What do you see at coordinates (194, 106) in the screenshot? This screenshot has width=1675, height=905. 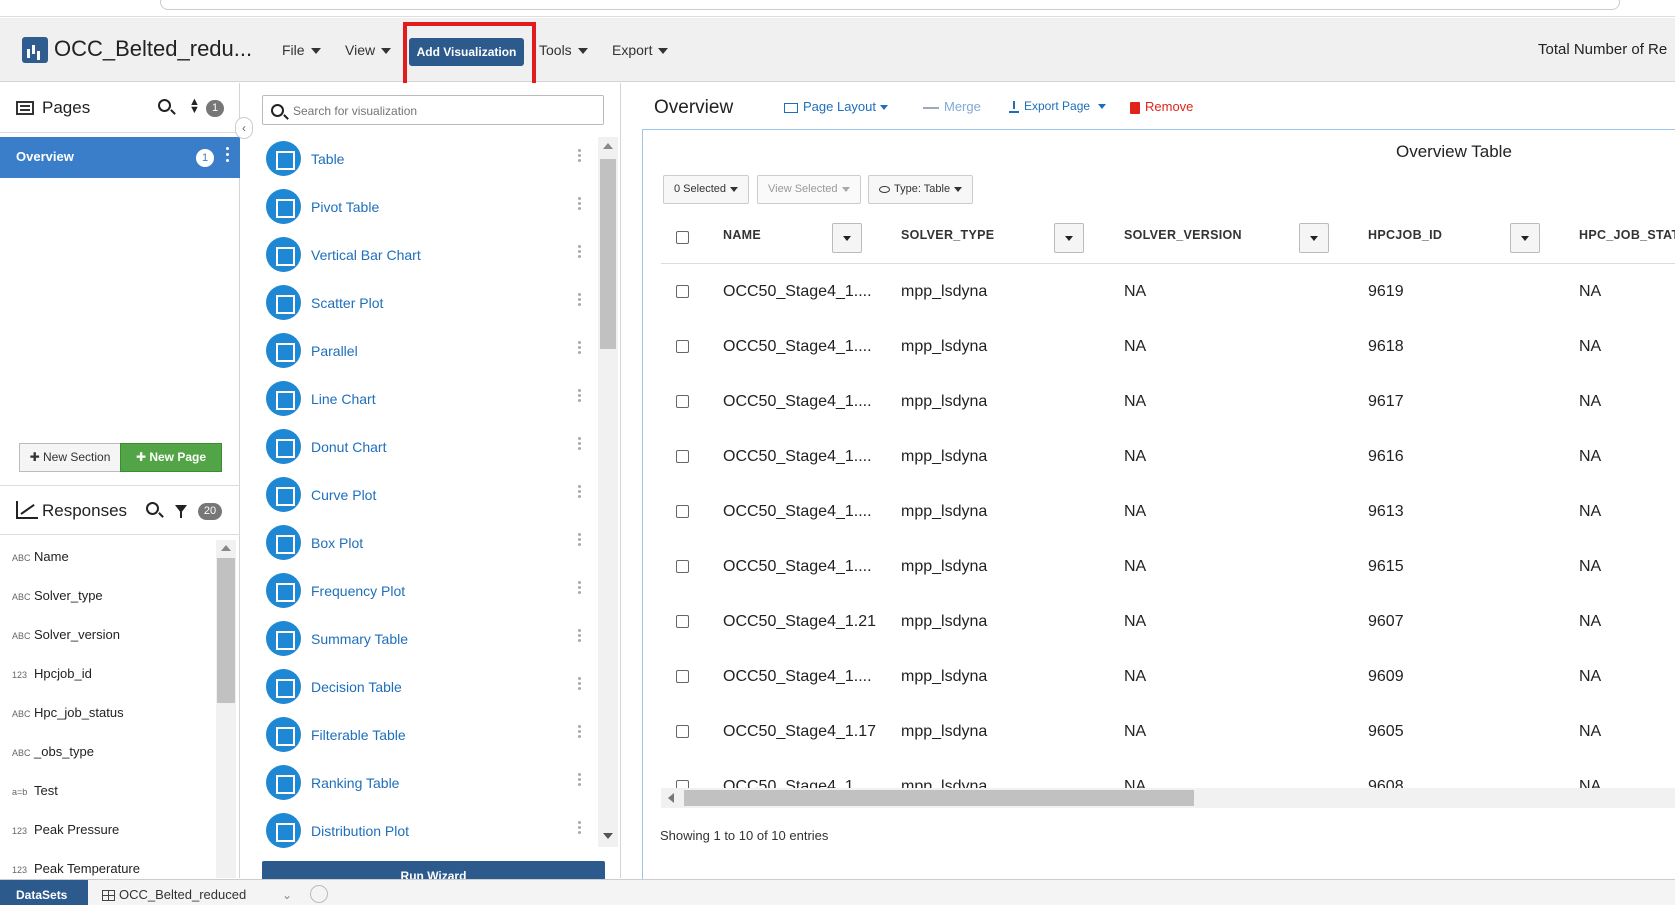 I see `sort-icon: ▲ ▼` at bounding box center [194, 106].